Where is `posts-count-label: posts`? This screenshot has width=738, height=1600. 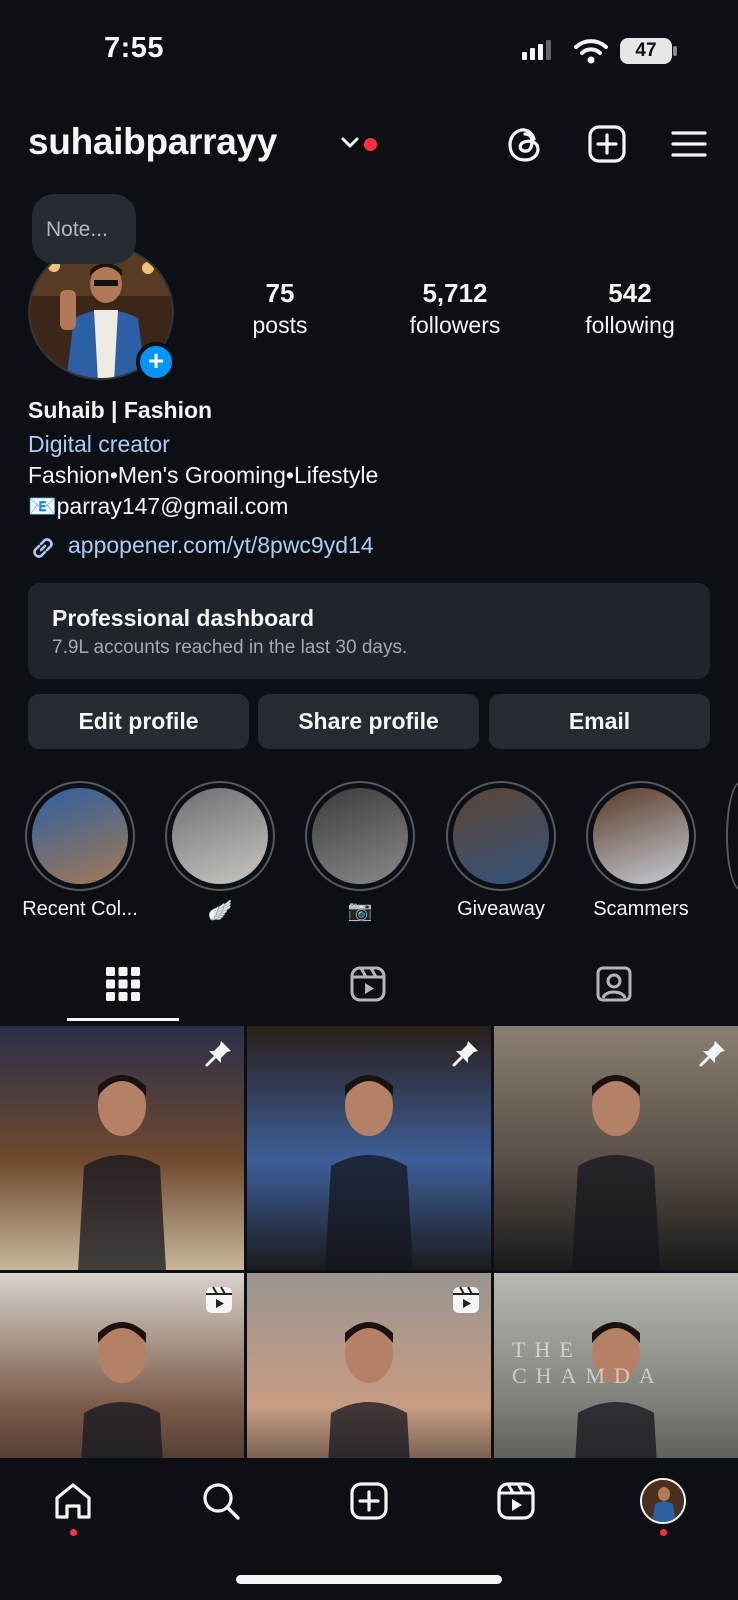 posts-count-label: posts is located at coordinates (280, 325).